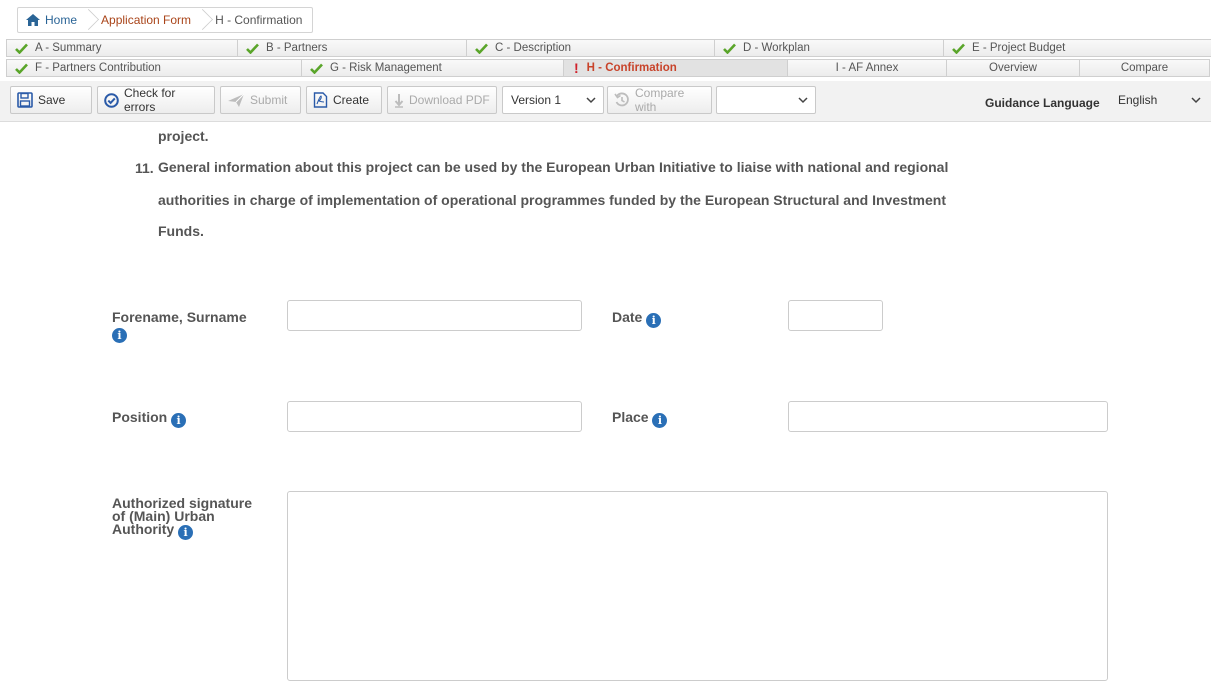 This screenshot has width=1211, height=681. I want to click on signature-label-line-3: Authority, so click(143, 529).